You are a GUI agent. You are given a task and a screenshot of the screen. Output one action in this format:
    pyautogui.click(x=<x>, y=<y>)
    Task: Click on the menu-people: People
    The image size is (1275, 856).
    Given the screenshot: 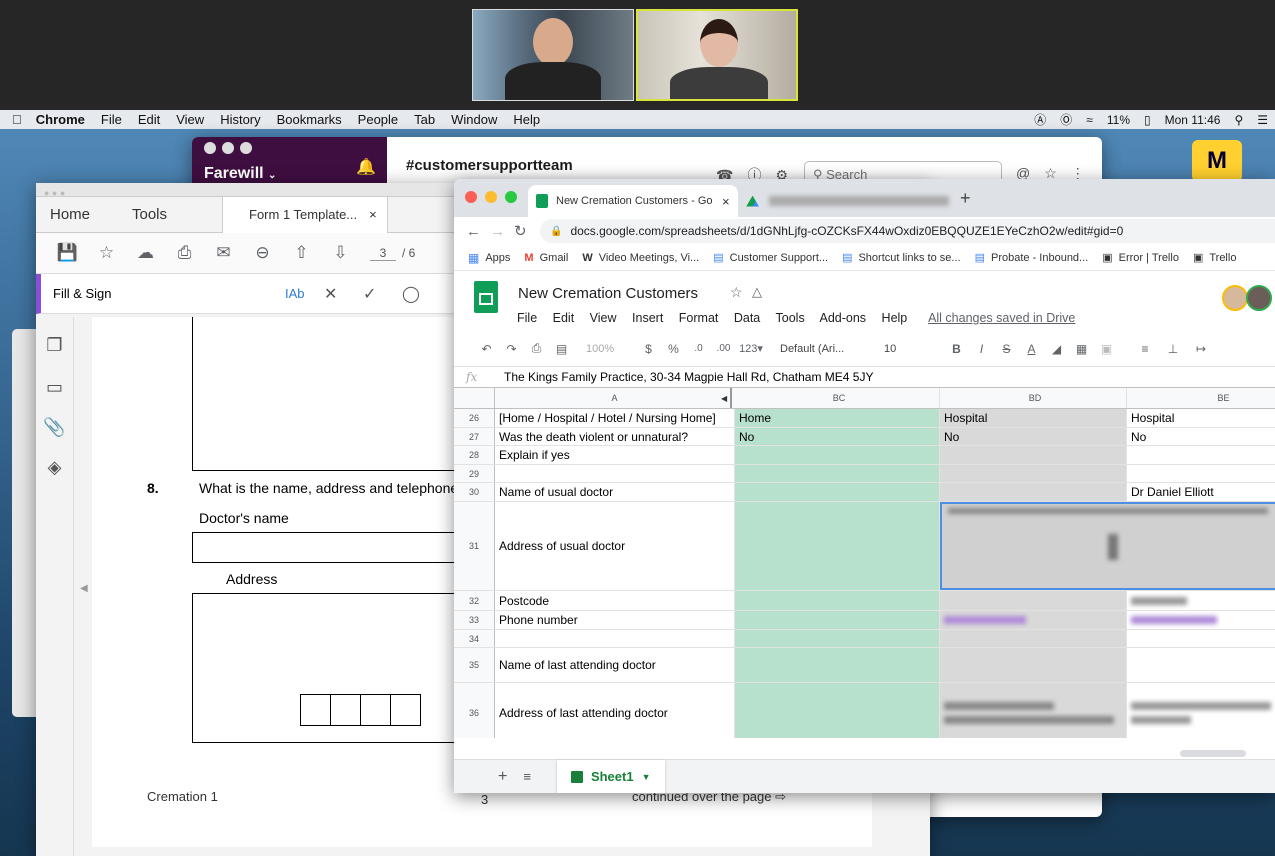 What is the action you would take?
    pyautogui.click(x=378, y=119)
    